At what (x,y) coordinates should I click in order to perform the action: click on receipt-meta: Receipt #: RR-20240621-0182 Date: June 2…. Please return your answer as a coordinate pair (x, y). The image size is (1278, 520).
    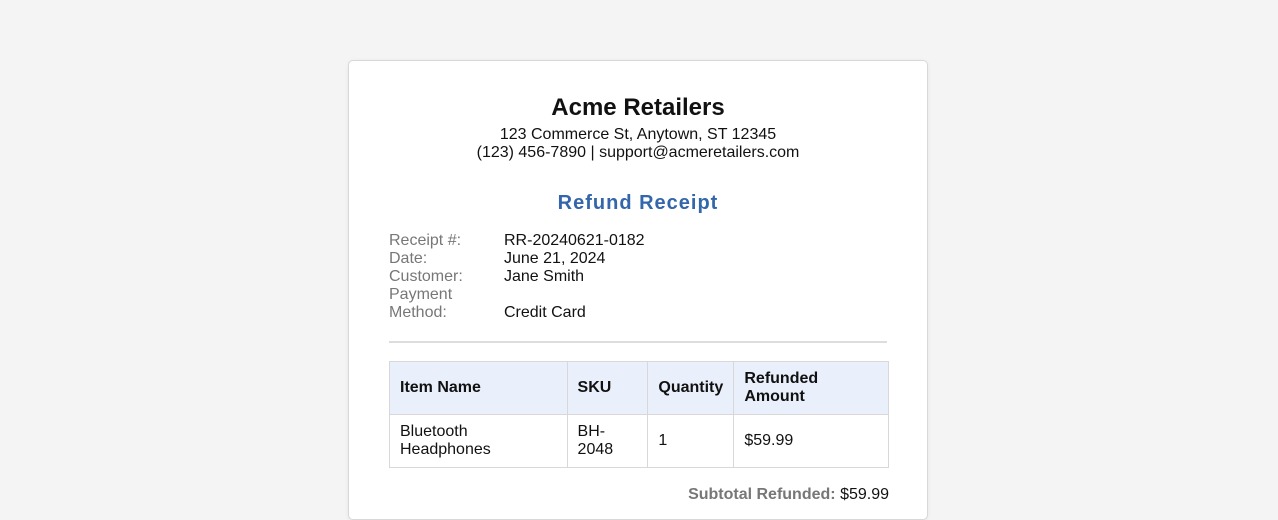
    Looking at the image, I should click on (638, 277).